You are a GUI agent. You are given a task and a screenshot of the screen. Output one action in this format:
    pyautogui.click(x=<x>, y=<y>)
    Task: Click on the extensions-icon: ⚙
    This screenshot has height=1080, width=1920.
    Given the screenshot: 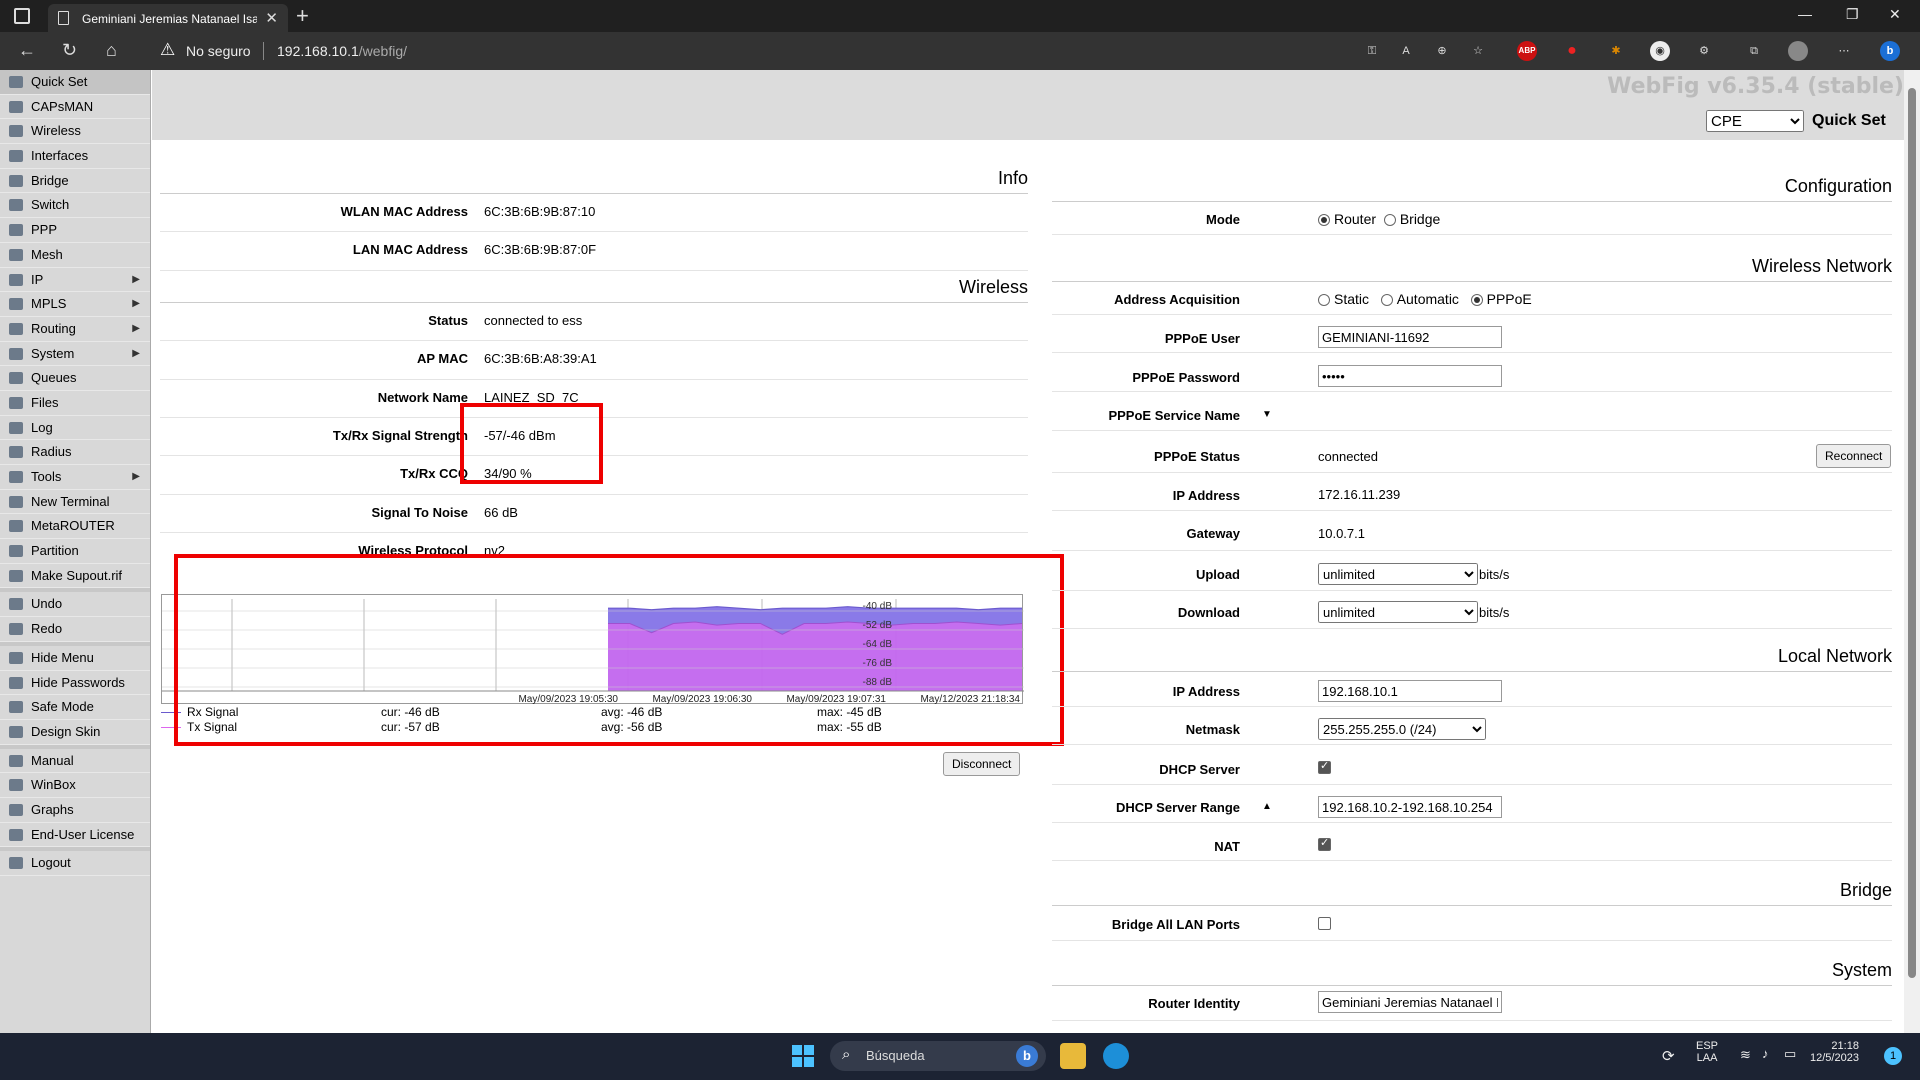 What is the action you would take?
    pyautogui.click(x=1704, y=51)
    